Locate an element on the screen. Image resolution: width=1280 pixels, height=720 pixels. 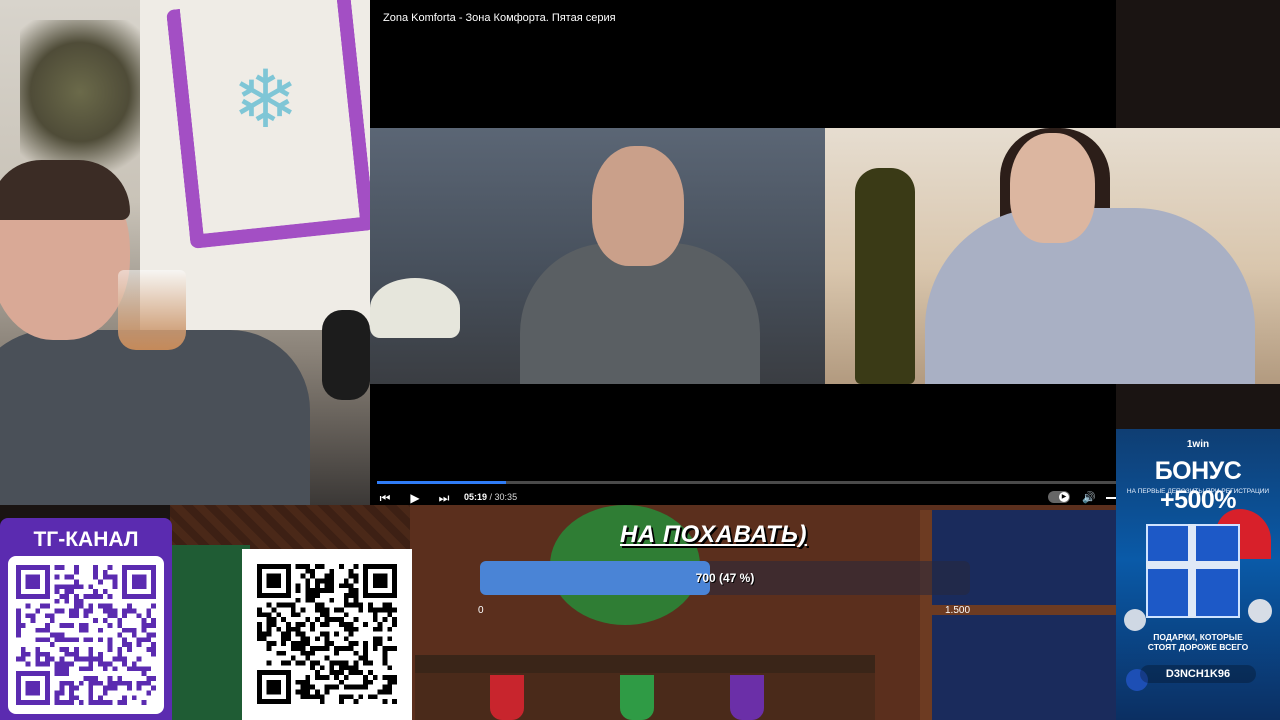
current-time: 05:19 is located at coordinates (476, 497).